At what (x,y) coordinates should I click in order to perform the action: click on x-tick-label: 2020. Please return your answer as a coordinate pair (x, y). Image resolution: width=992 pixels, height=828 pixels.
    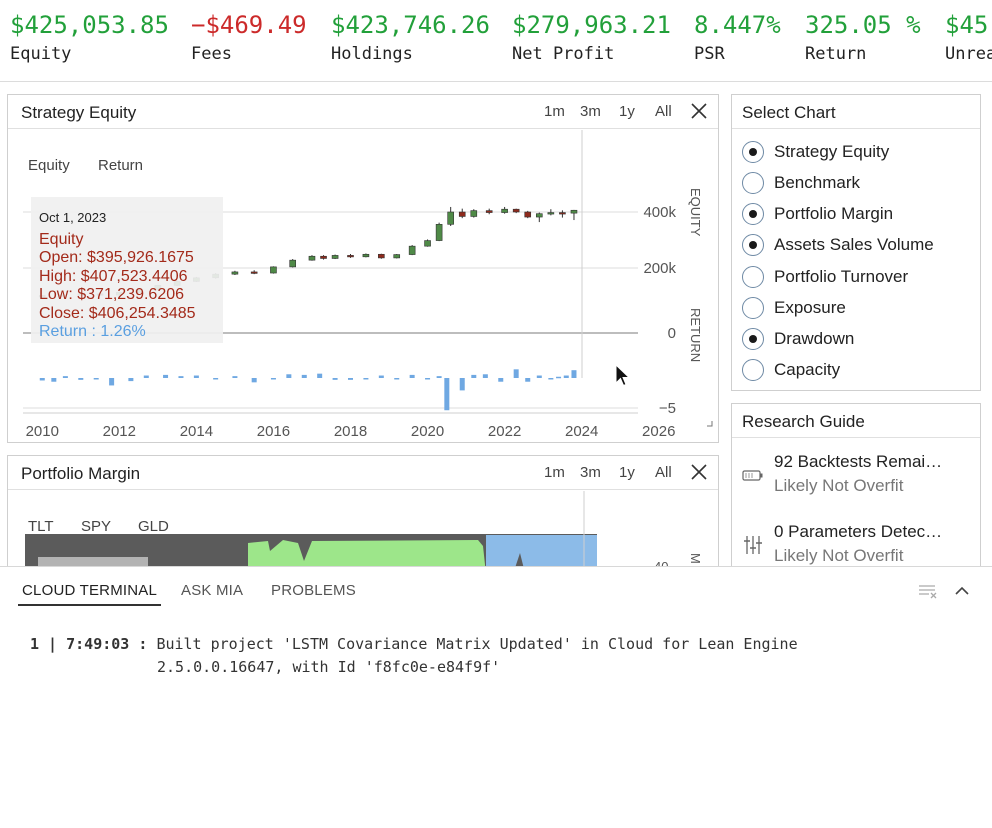
    Looking at the image, I should click on (427, 431).